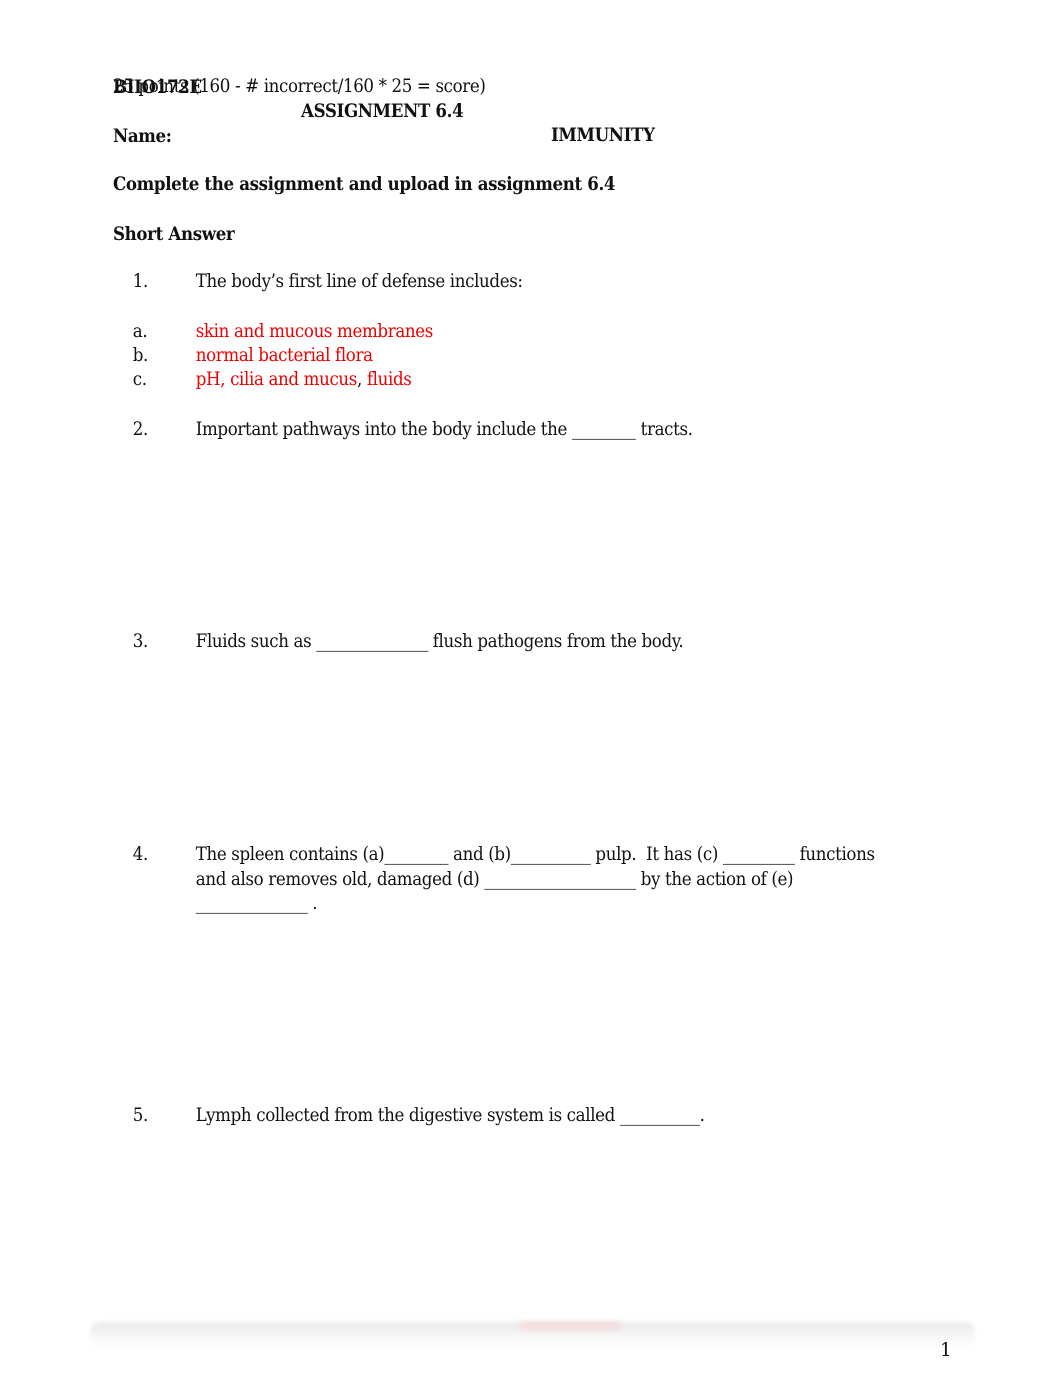 The width and height of the screenshot is (1062, 1377). What do you see at coordinates (834, 854) in the screenshot?
I see `question-text: functions` at bounding box center [834, 854].